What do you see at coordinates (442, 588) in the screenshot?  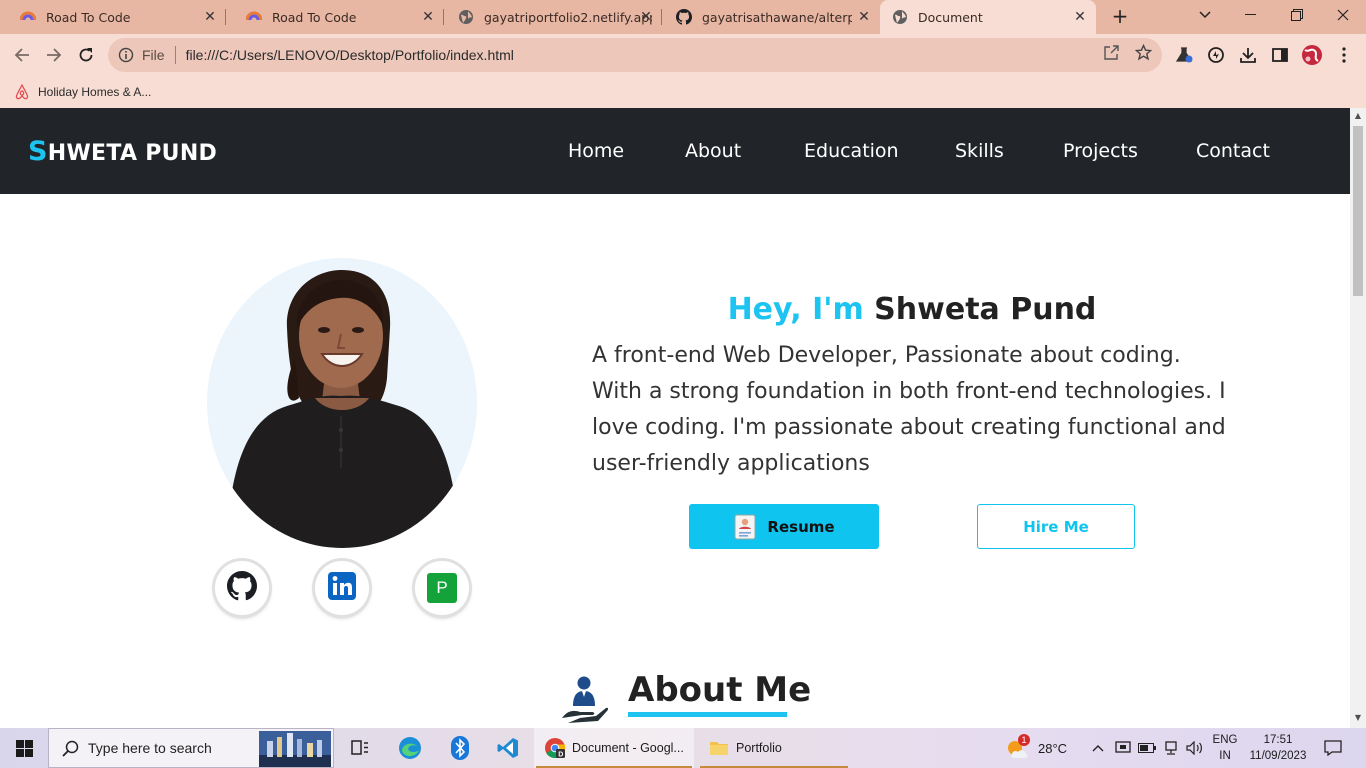 I see `portfolio-button: P` at bounding box center [442, 588].